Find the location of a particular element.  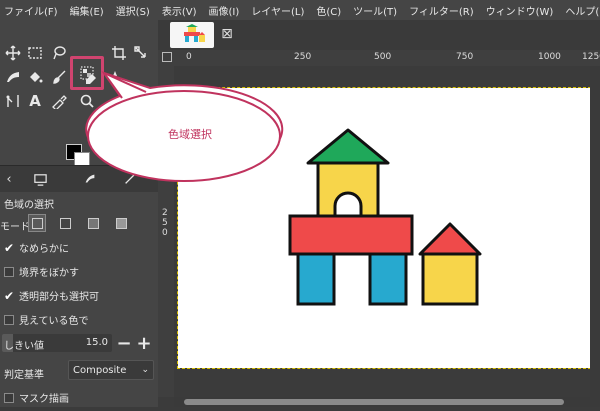

feather-checkbox is located at coordinates (9, 271).